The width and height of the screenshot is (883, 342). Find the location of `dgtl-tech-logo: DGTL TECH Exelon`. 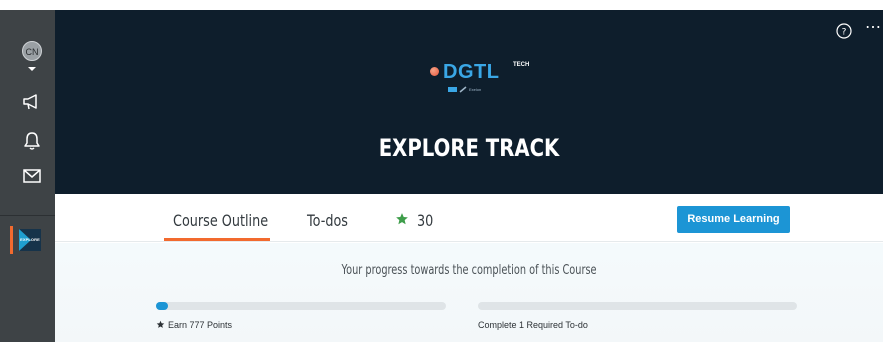

dgtl-tech-logo: DGTL TECH Exelon is located at coordinates (479, 80).